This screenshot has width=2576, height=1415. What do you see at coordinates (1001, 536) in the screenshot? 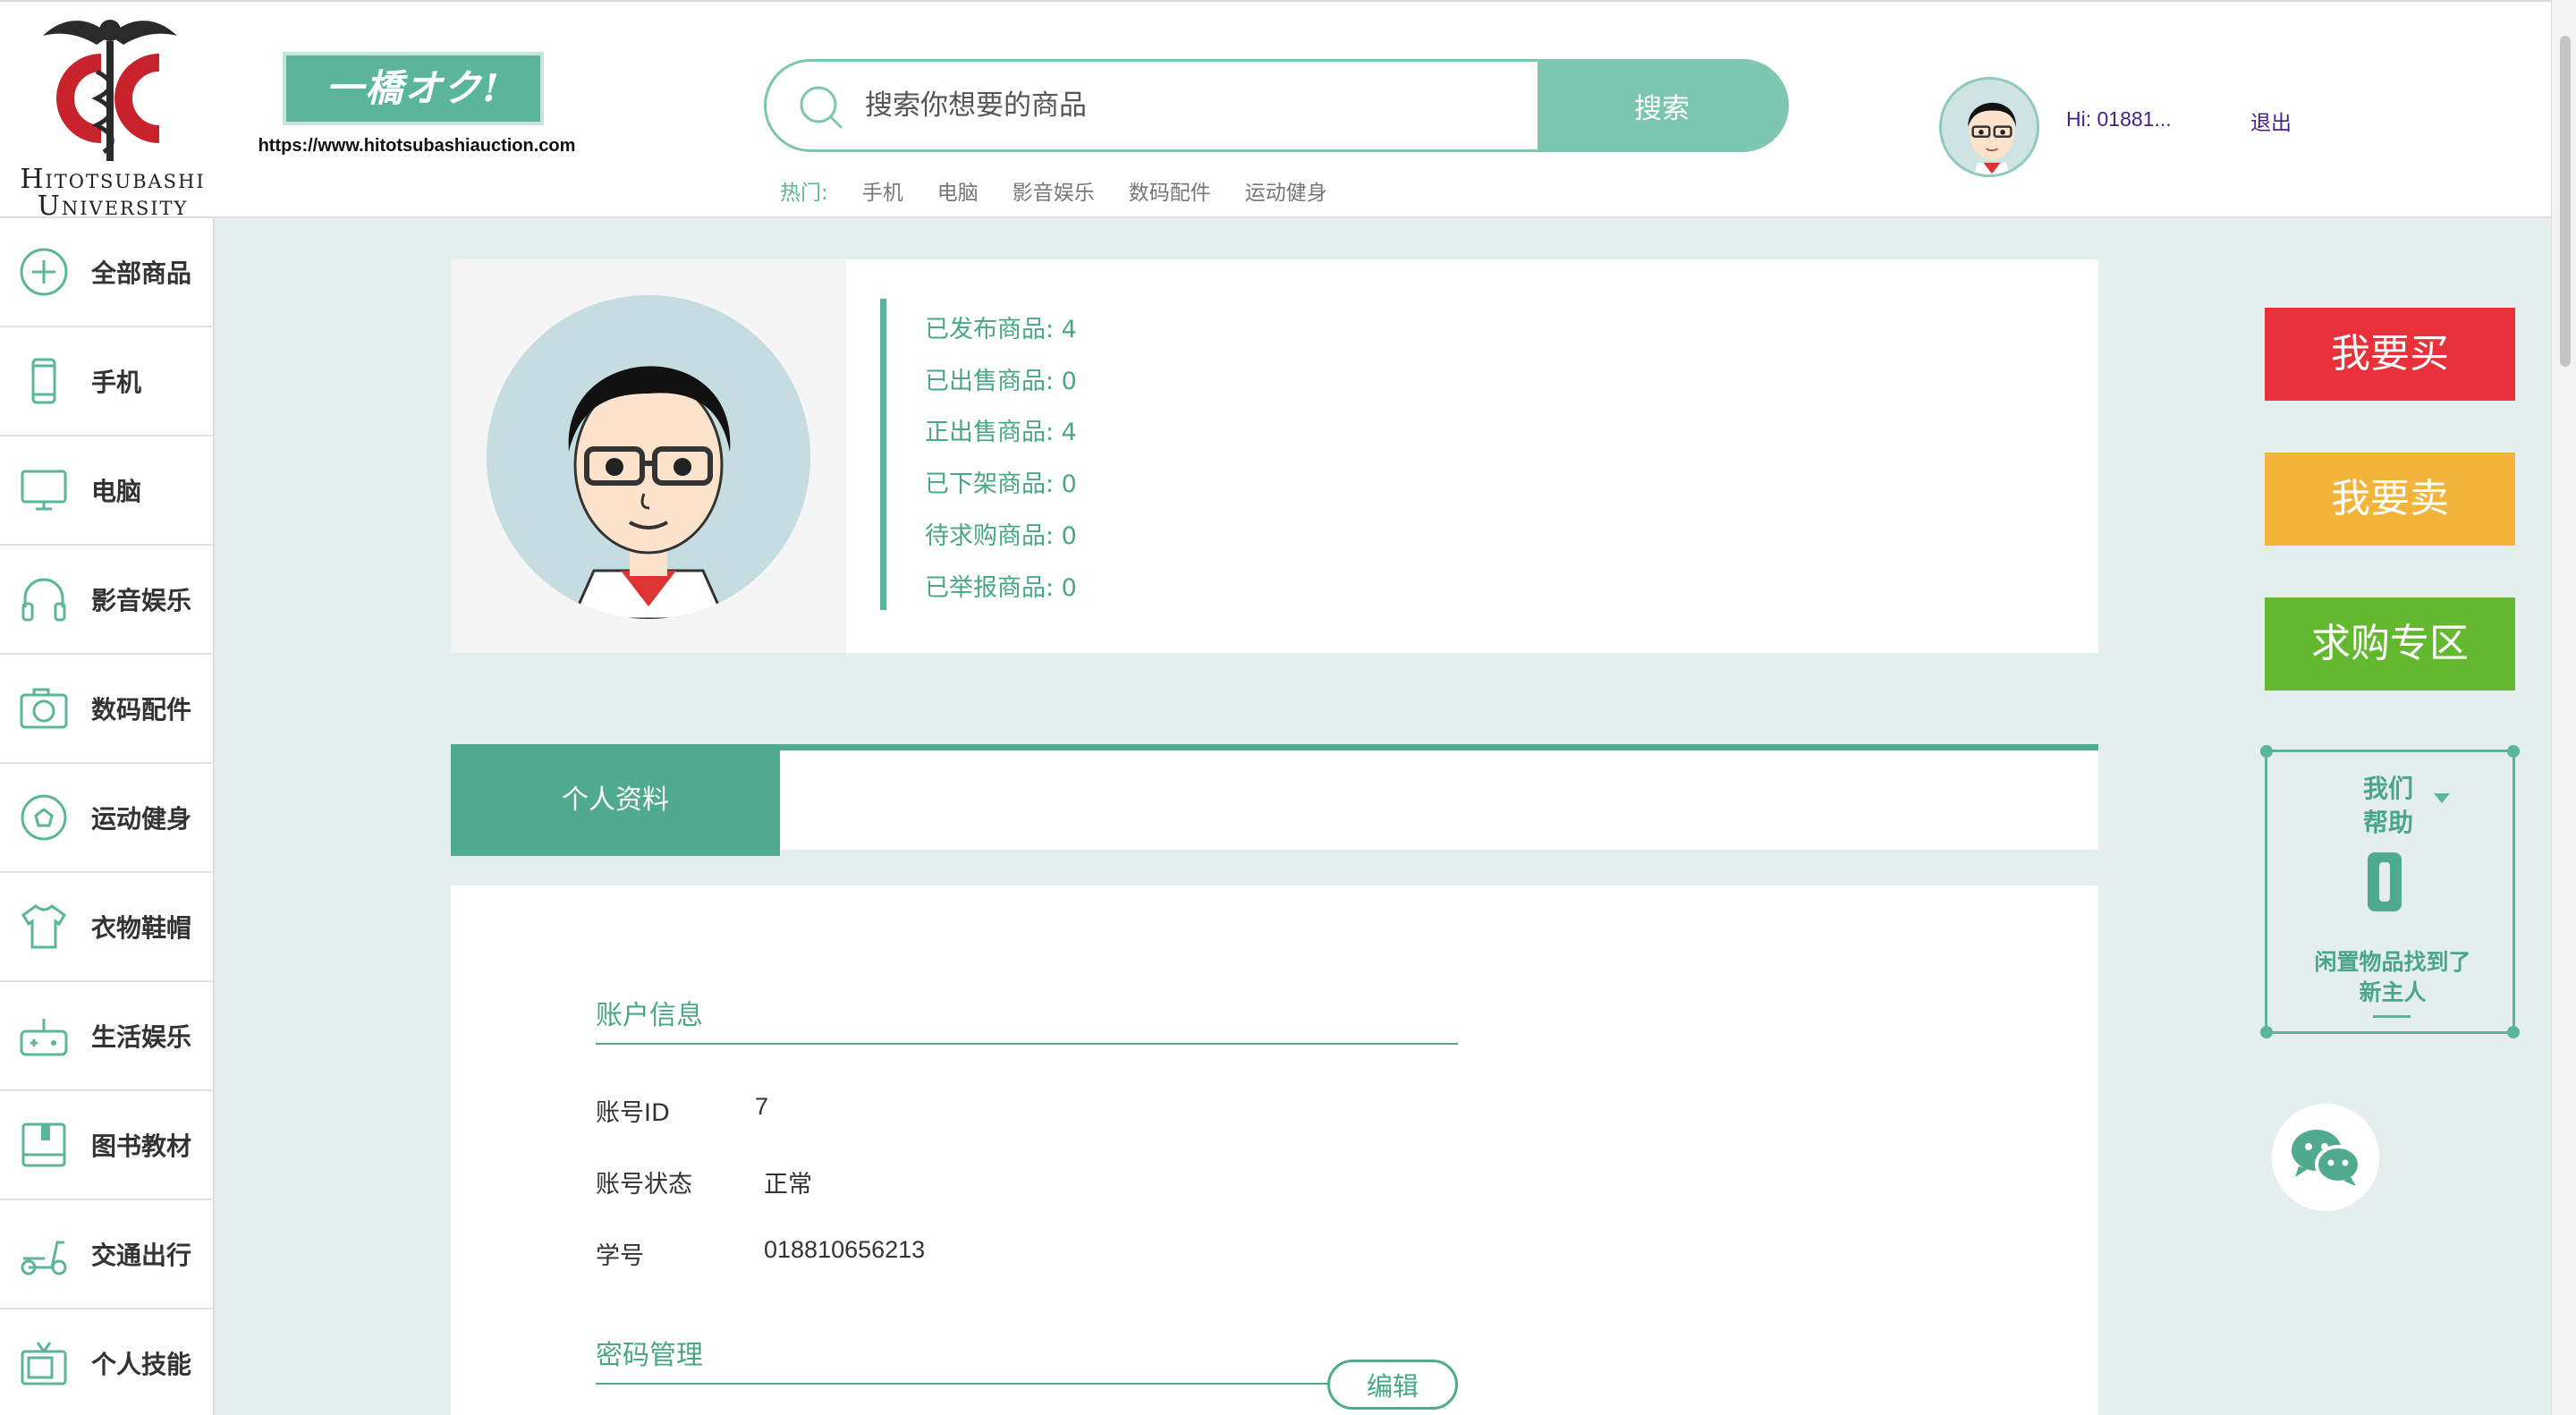
I see `stat-wanted: 待求购商品: 0` at bounding box center [1001, 536].